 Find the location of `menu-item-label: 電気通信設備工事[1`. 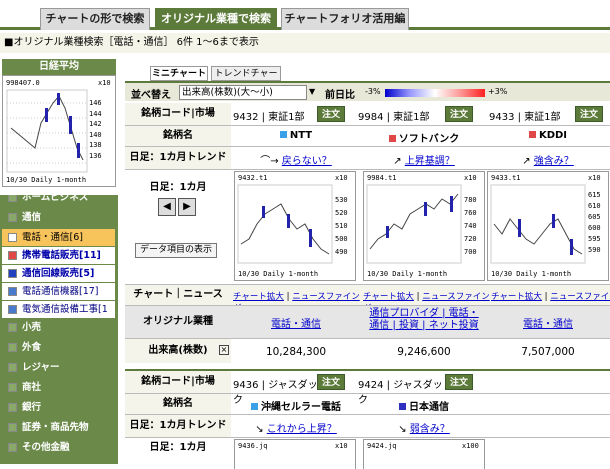

menu-item-label: 電気通信設備工事[1 is located at coordinates (65, 309).